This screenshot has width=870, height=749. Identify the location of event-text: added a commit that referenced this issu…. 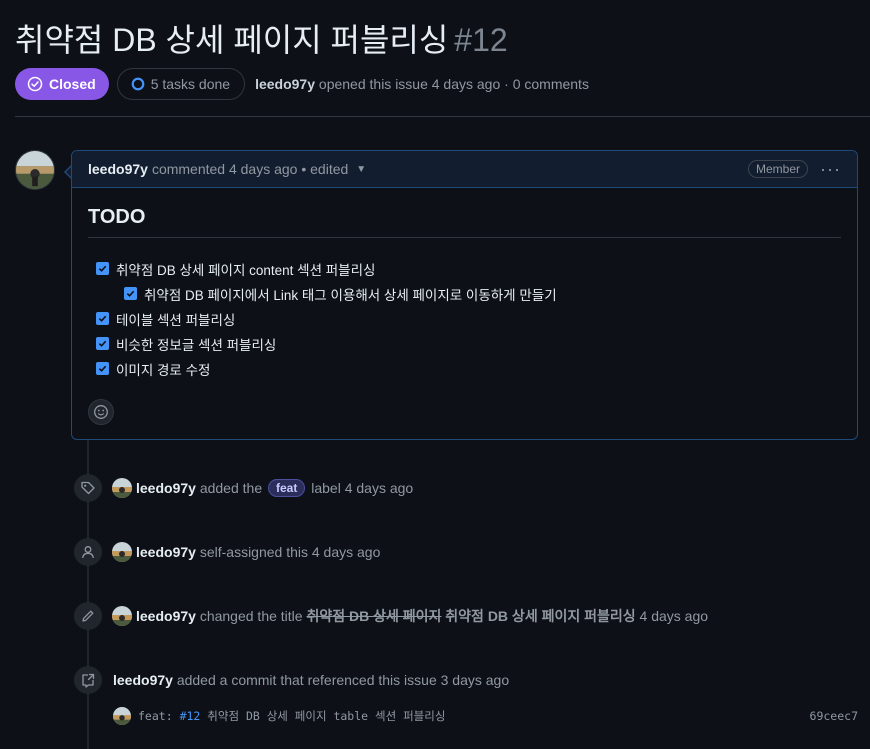
(343, 680).